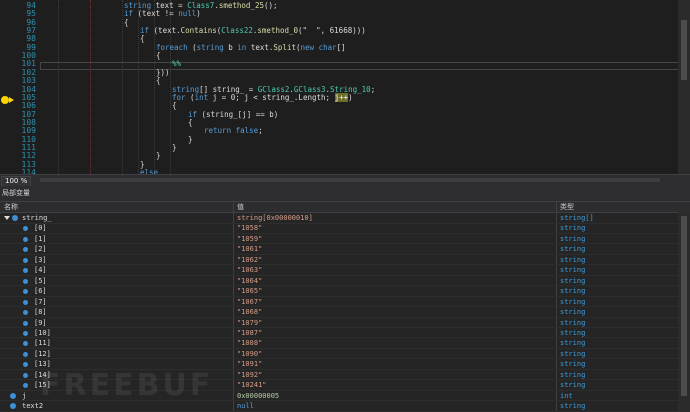 This screenshot has height=412, width=690. I want to click on variable-name: [10], so click(42, 332).